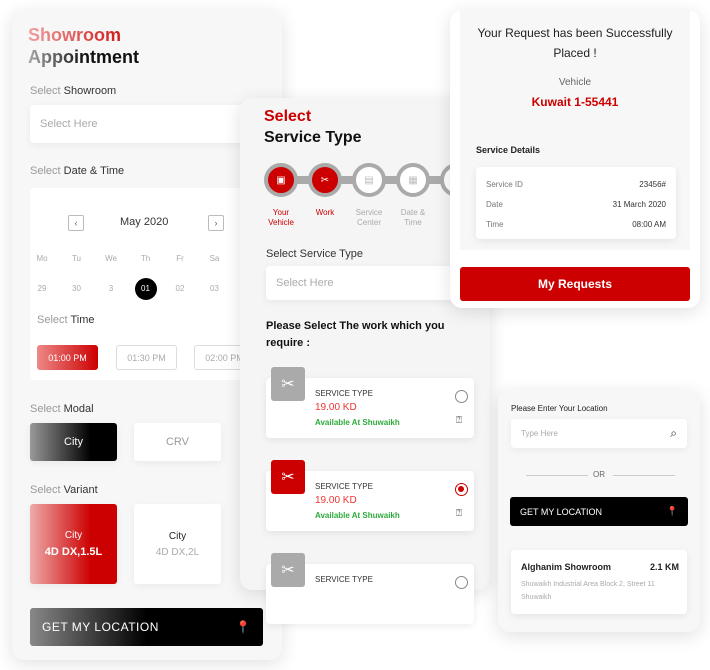  I want to click on location-search-input: Type Here ⌕, so click(599, 433).